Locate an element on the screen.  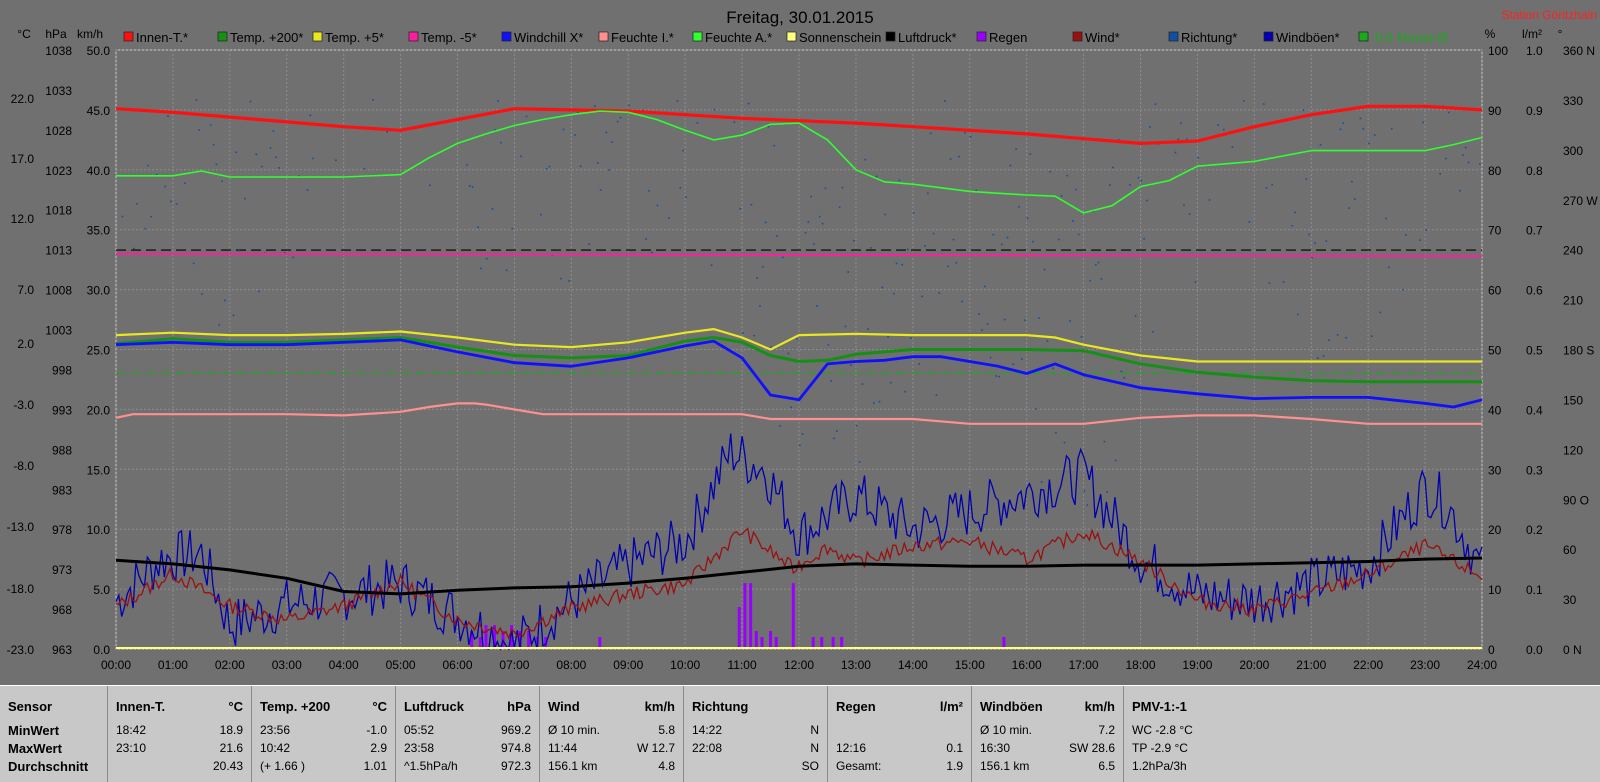
stat-header: Regen l/m² is located at coordinates (899, 706).